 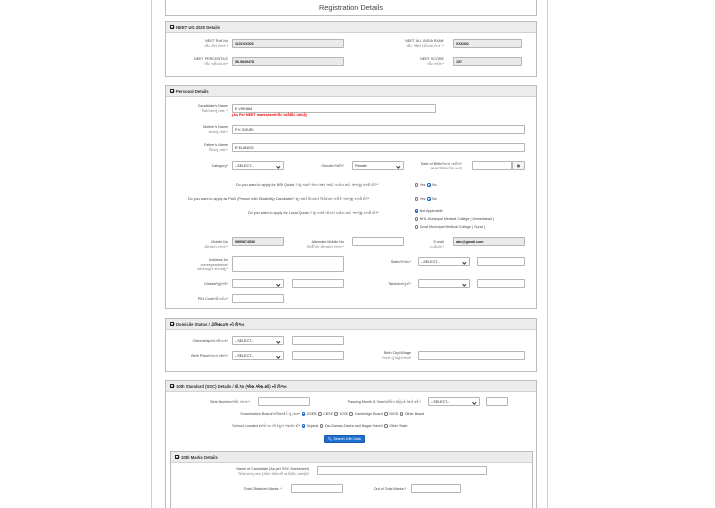 What do you see at coordinates (258, 340) in the screenshot?
I see `citizenship-select: --SELECT--` at bounding box center [258, 340].